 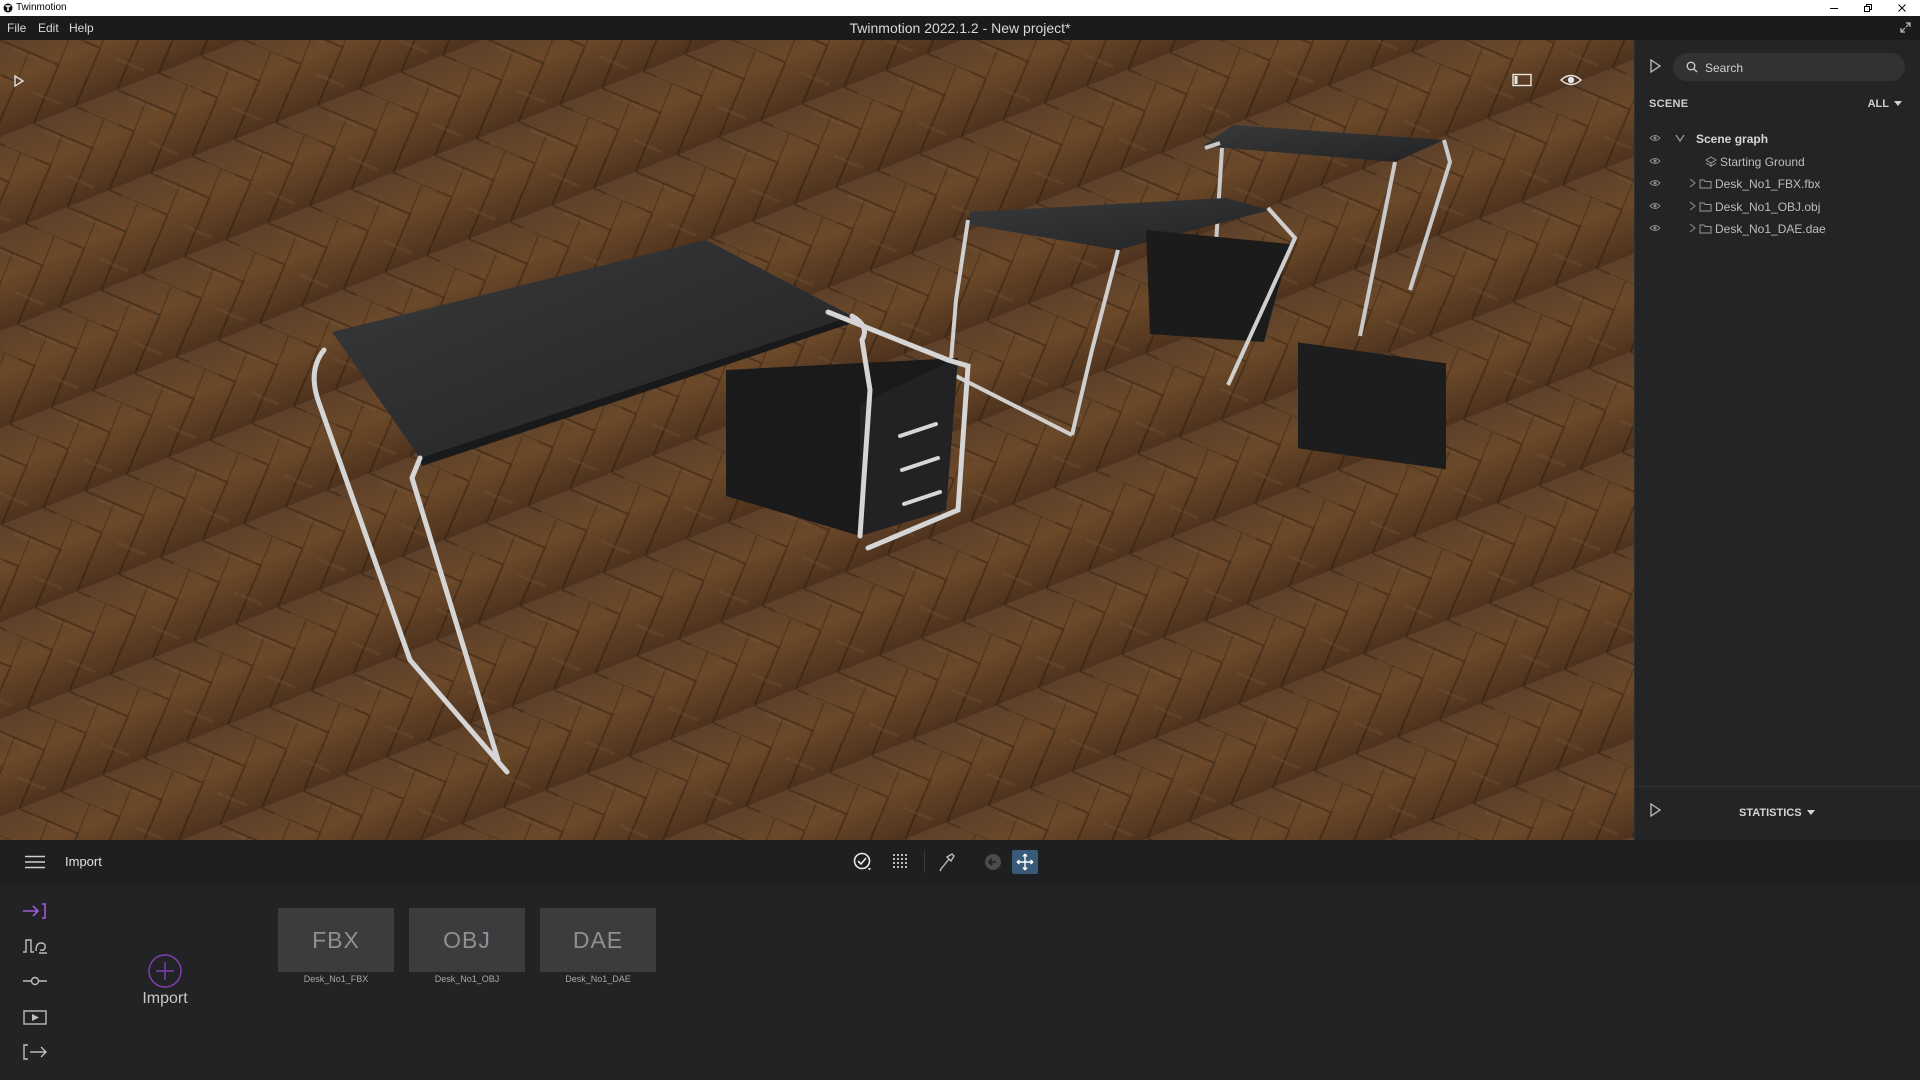 What do you see at coordinates (1770, 813) in the screenshot?
I see `statistics-label: STATISTICS` at bounding box center [1770, 813].